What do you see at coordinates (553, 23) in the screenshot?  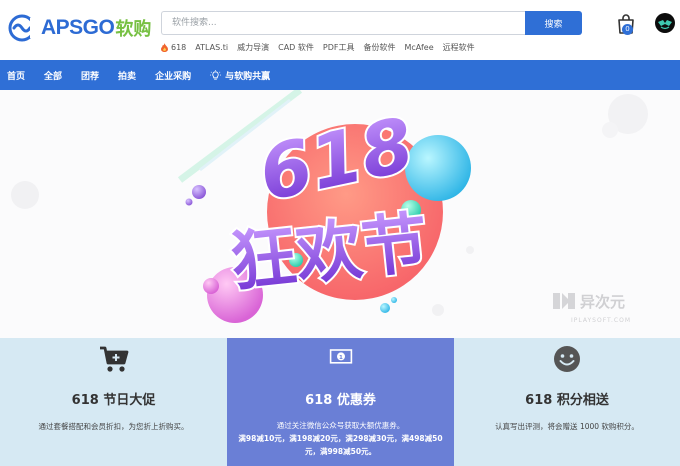 I see `search-button: 搜索` at bounding box center [553, 23].